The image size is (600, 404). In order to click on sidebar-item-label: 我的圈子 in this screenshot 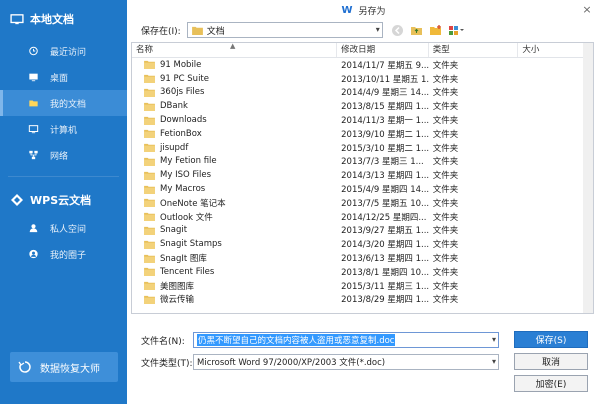, I will do `click(68, 255)`.